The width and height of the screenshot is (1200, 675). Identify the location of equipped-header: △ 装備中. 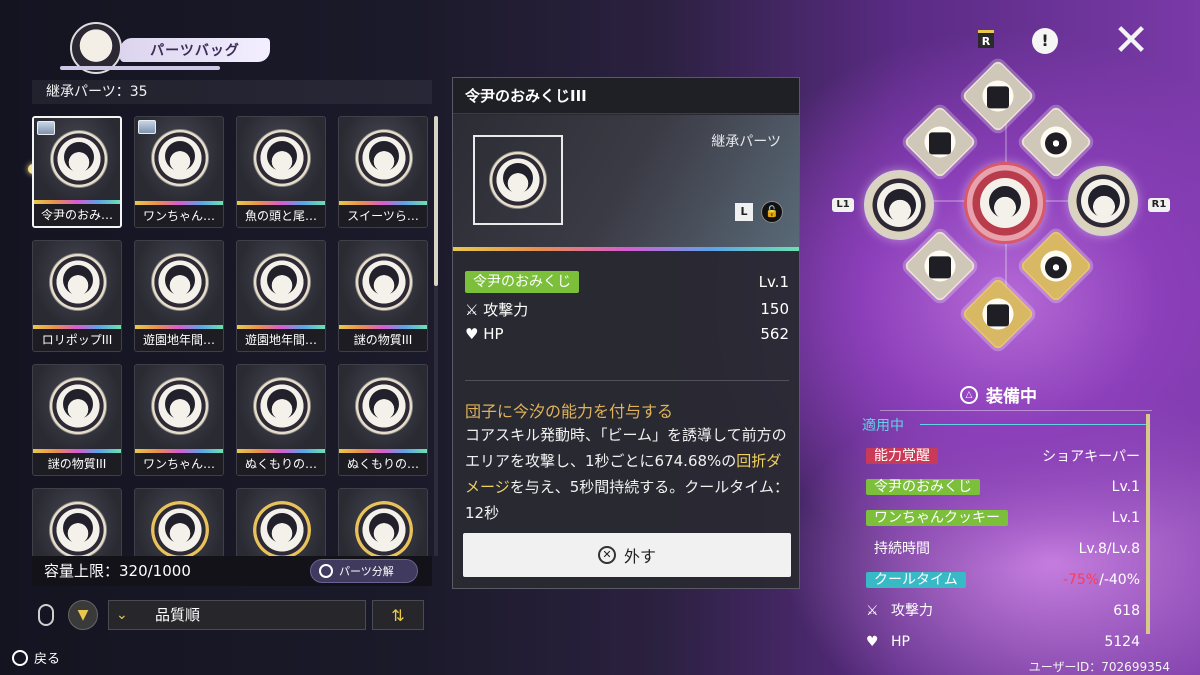
(998, 394).